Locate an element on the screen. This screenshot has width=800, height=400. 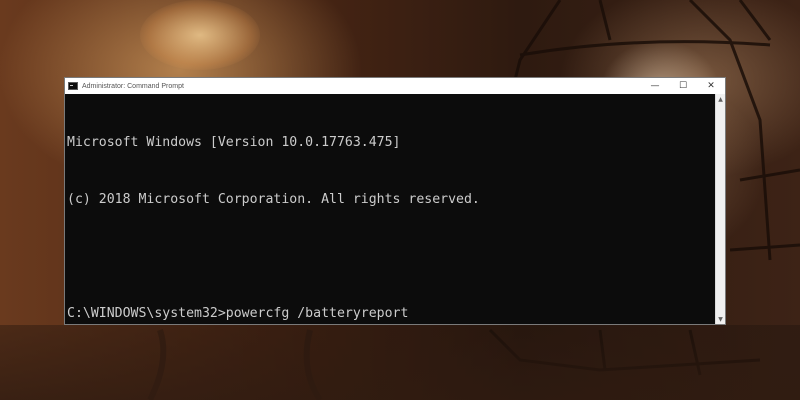
title-bar: Administrator: Command Prompt — ☐ ✕ is located at coordinates (395, 86).